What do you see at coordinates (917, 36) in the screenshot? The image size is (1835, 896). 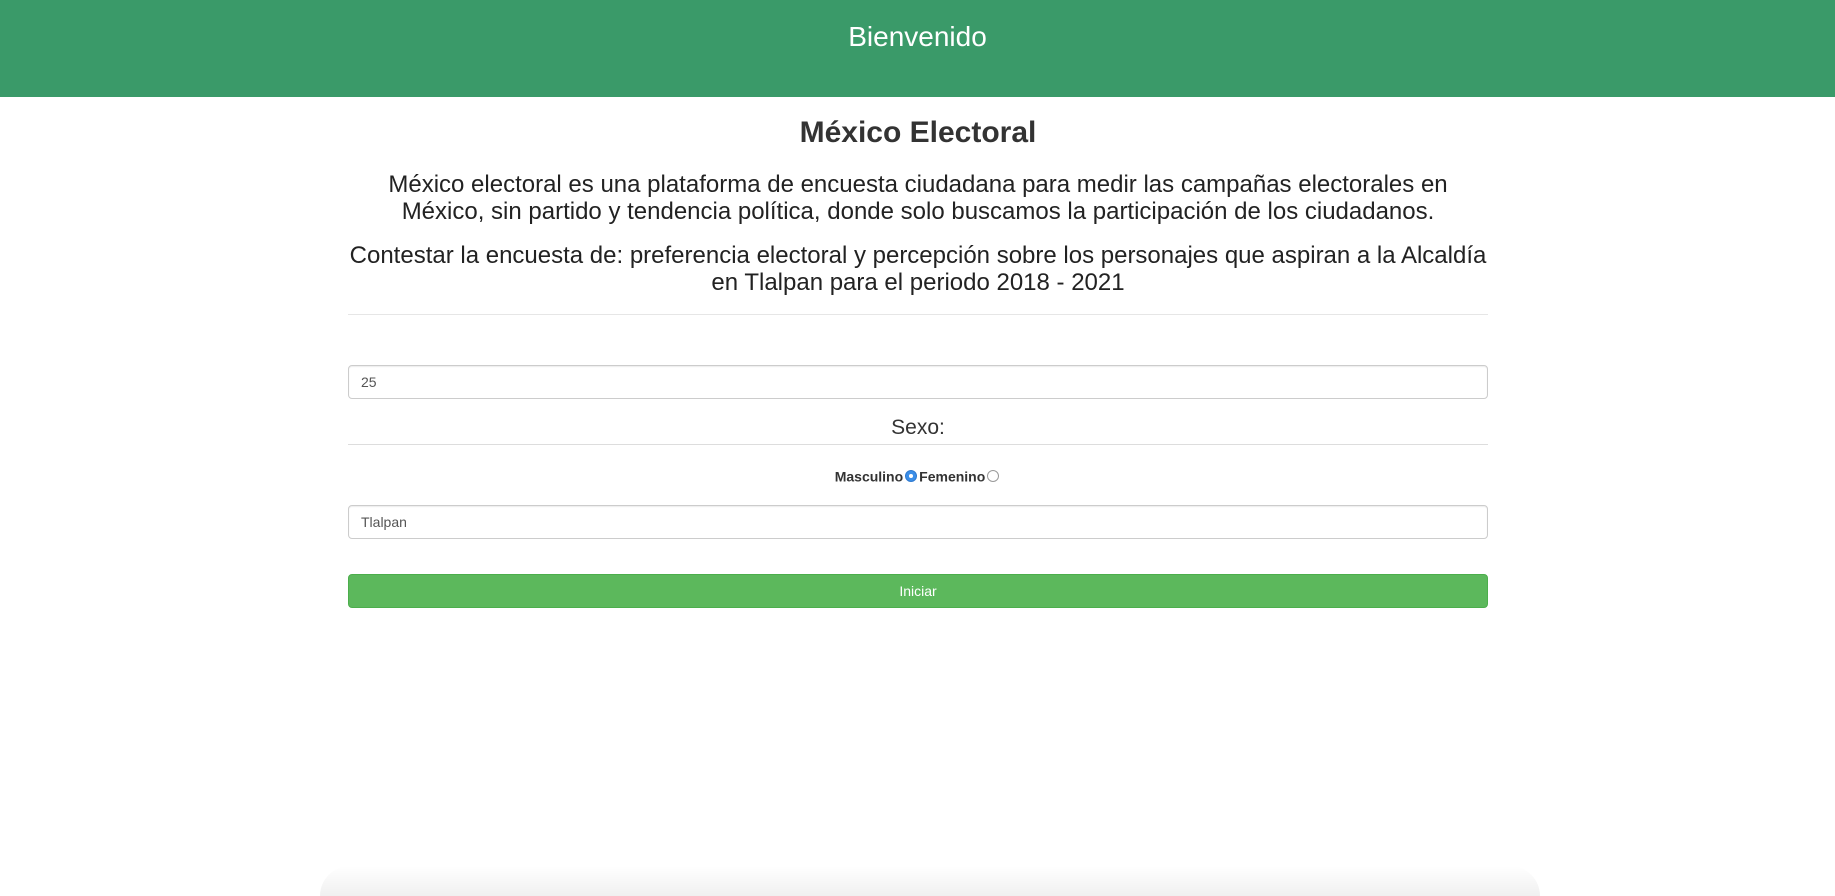 I see `banner-title: Bienvenido` at bounding box center [917, 36].